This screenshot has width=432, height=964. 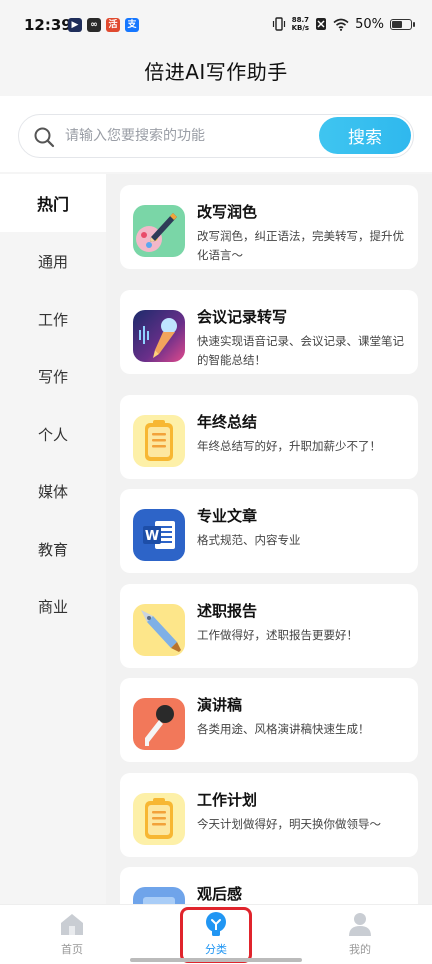 I want to click on feature-description: 年终总结写的好，升职加薪少不了！, so click(x=289, y=446).